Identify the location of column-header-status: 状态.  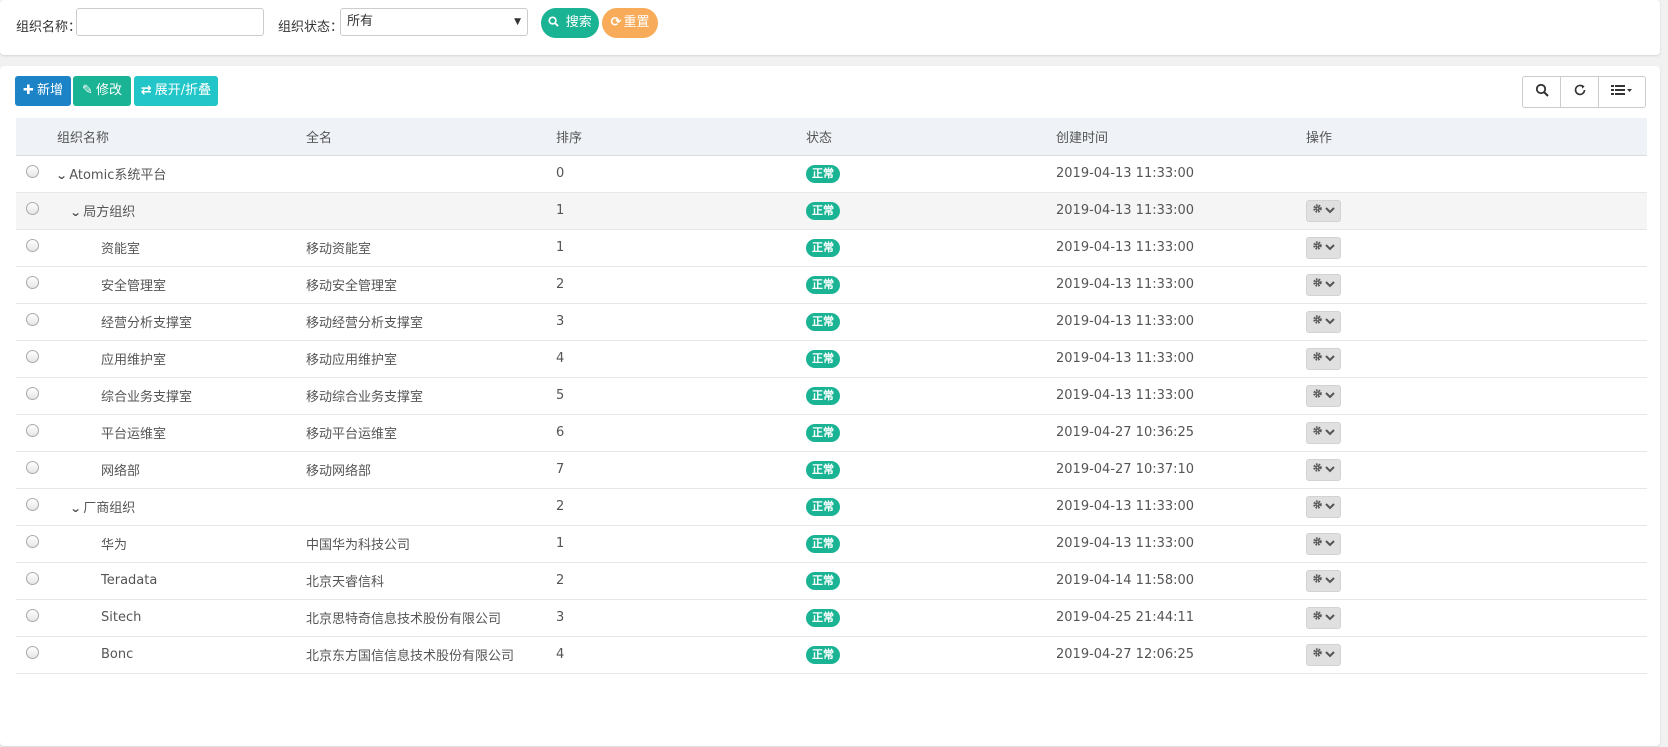
(931, 137).